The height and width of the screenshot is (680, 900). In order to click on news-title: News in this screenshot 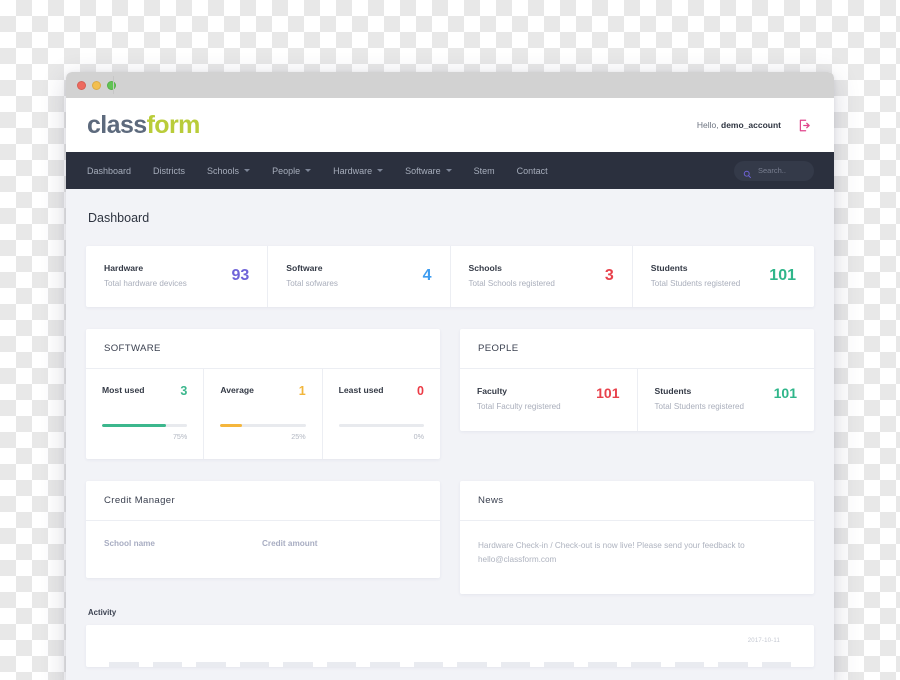, I will do `click(637, 501)`.